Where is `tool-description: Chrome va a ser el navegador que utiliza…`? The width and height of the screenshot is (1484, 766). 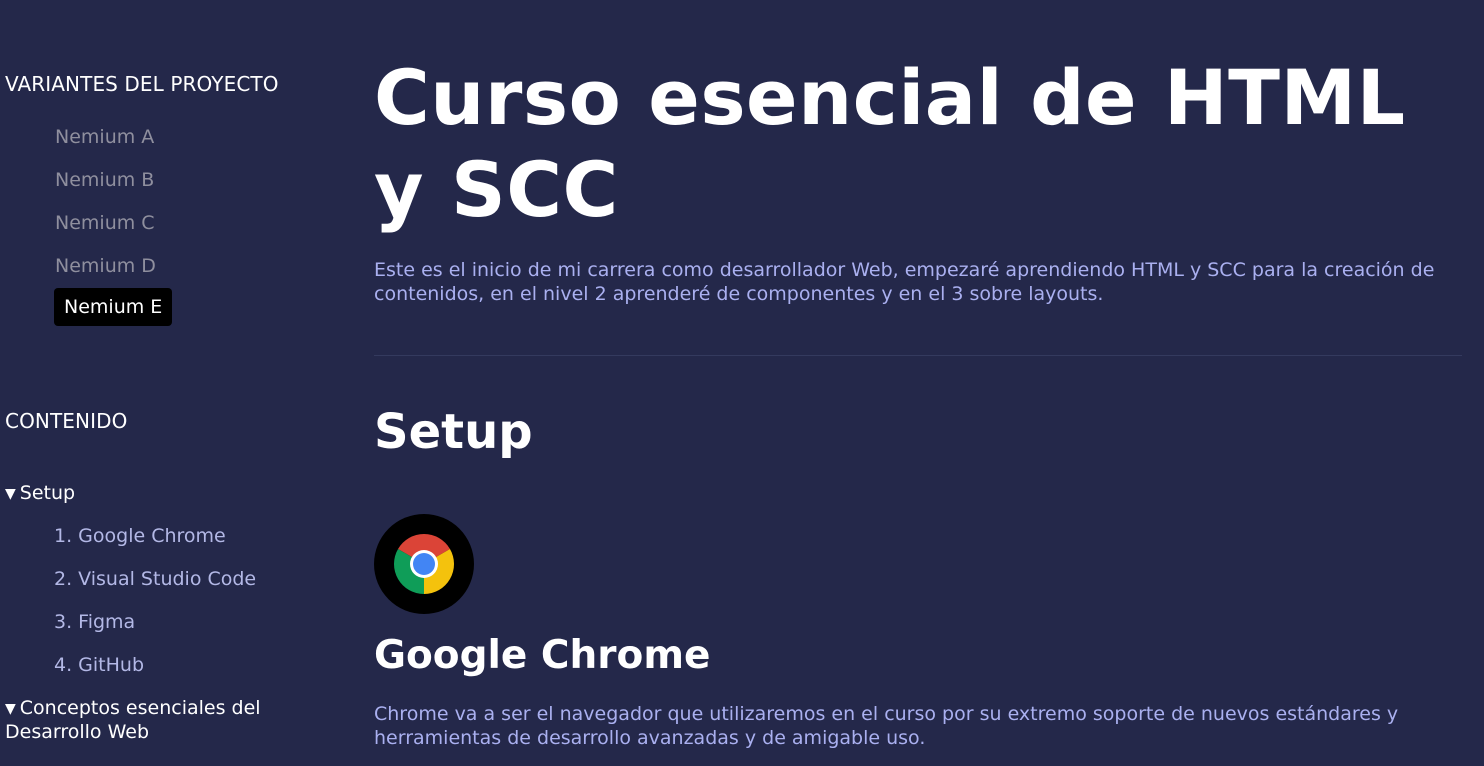 tool-description: Chrome va a ser el navegador que utiliza… is located at coordinates (886, 726).